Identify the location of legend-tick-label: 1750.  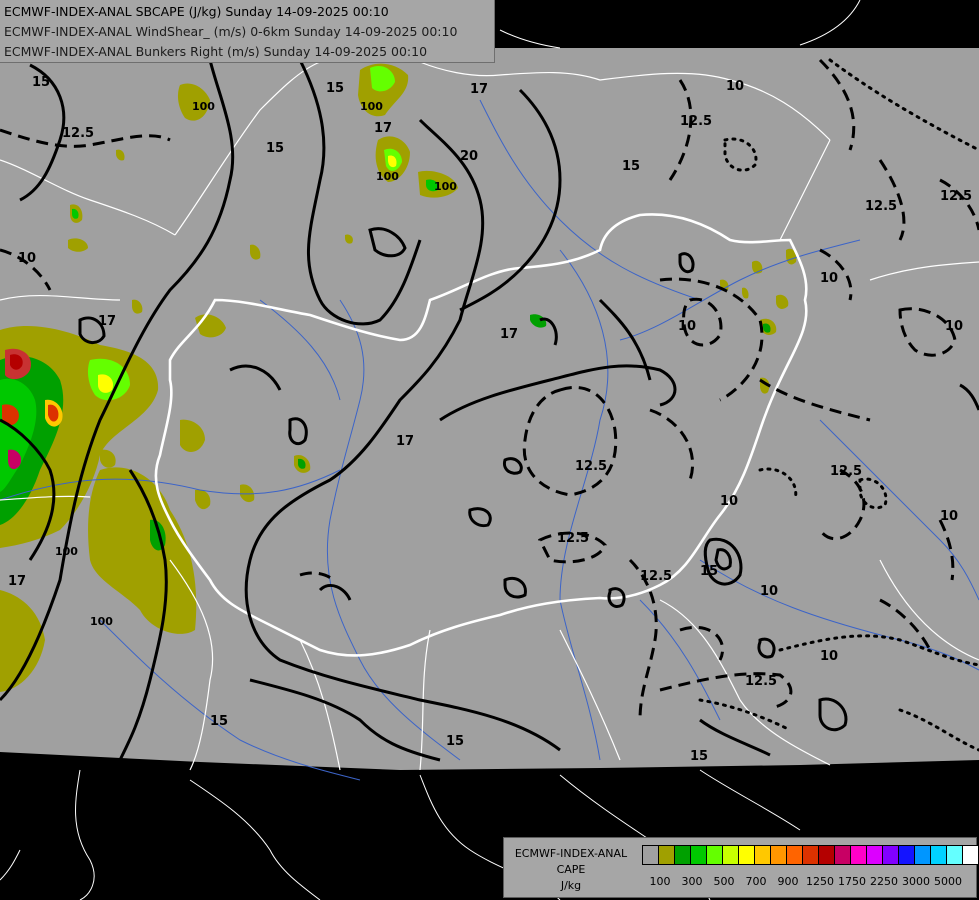
(852, 881).